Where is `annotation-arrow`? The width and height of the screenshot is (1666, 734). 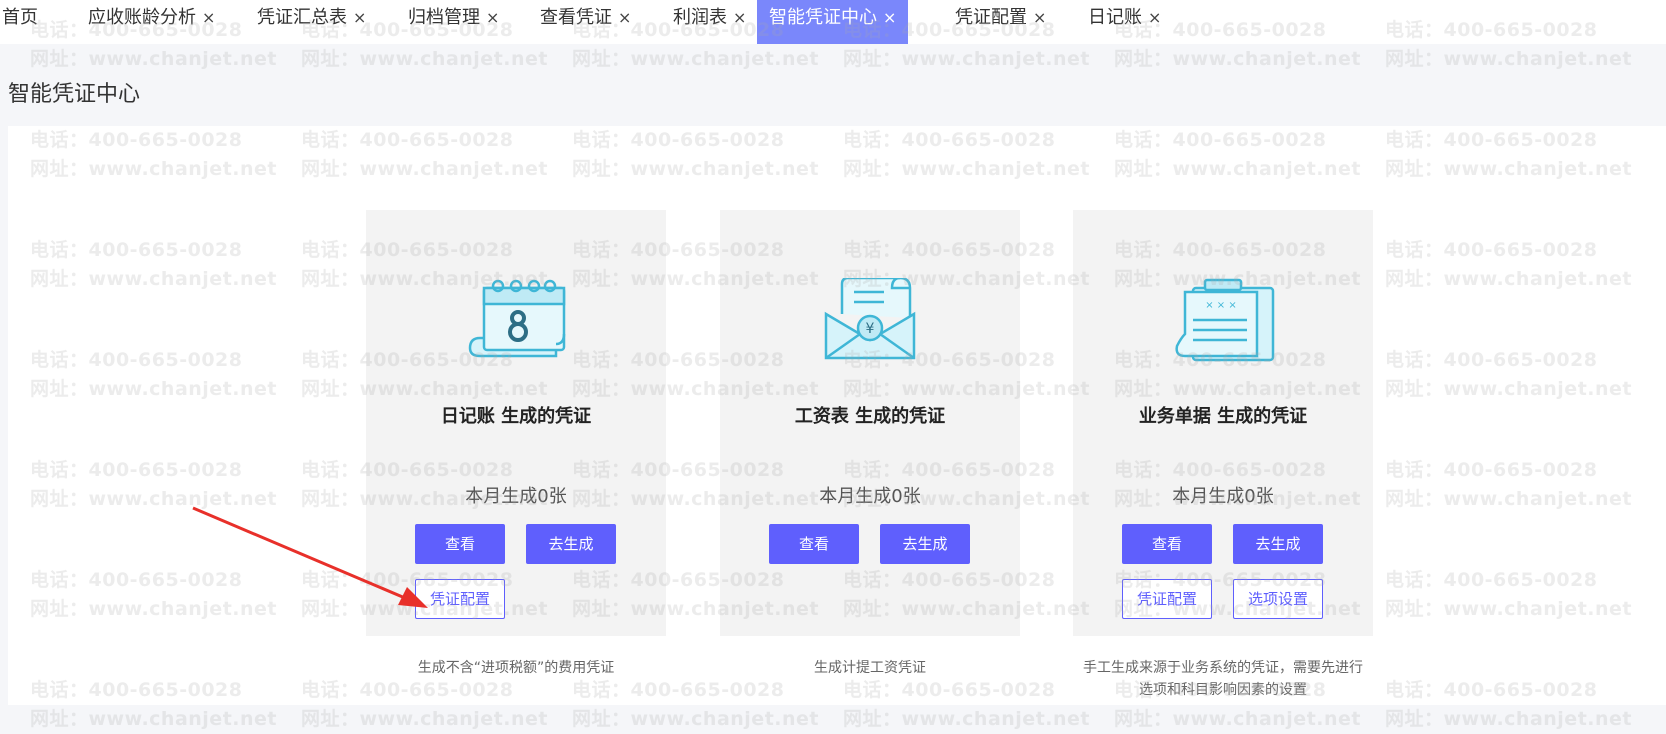 annotation-arrow is located at coordinates (310, 557).